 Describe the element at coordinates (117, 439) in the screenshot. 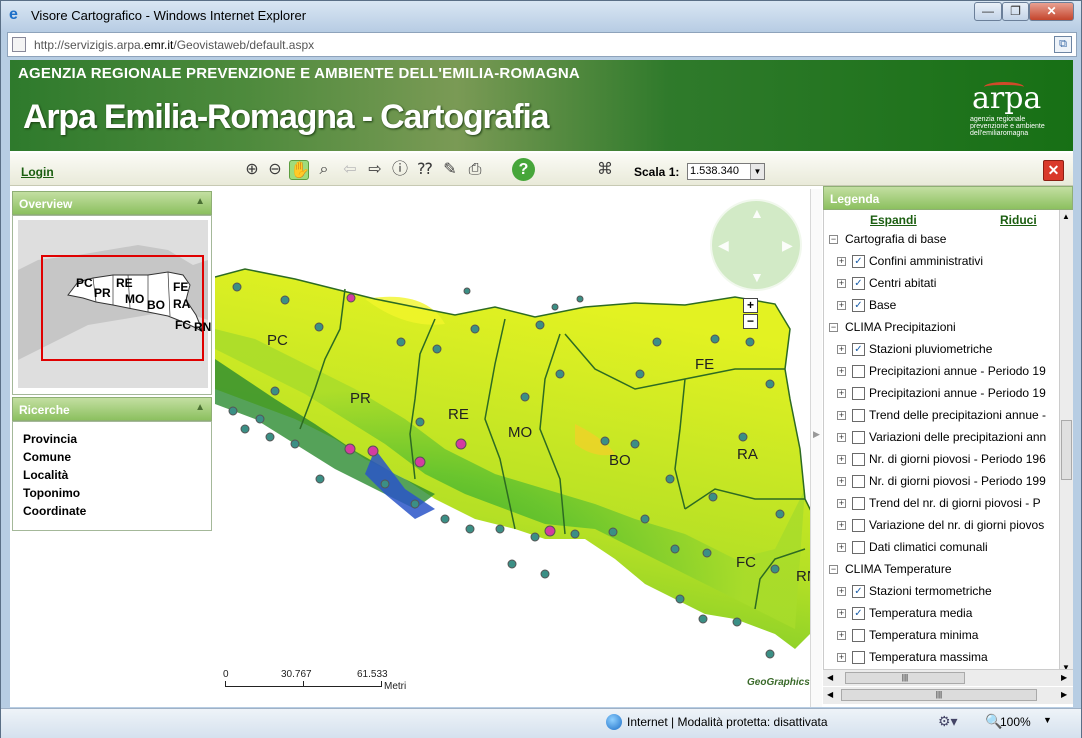

I see `search-provincia: Provincia` at that location.